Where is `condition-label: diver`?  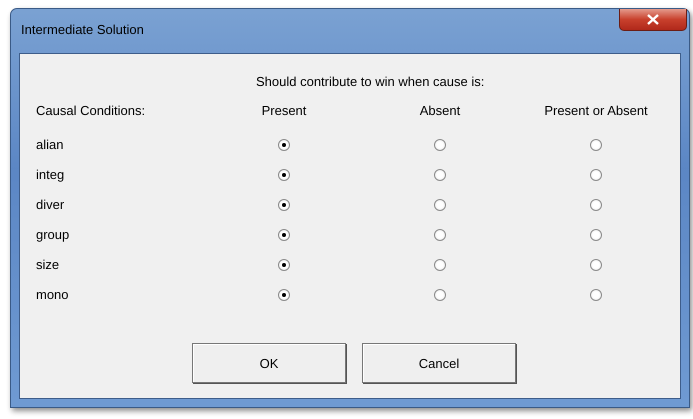 condition-label: diver is located at coordinates (51, 205).